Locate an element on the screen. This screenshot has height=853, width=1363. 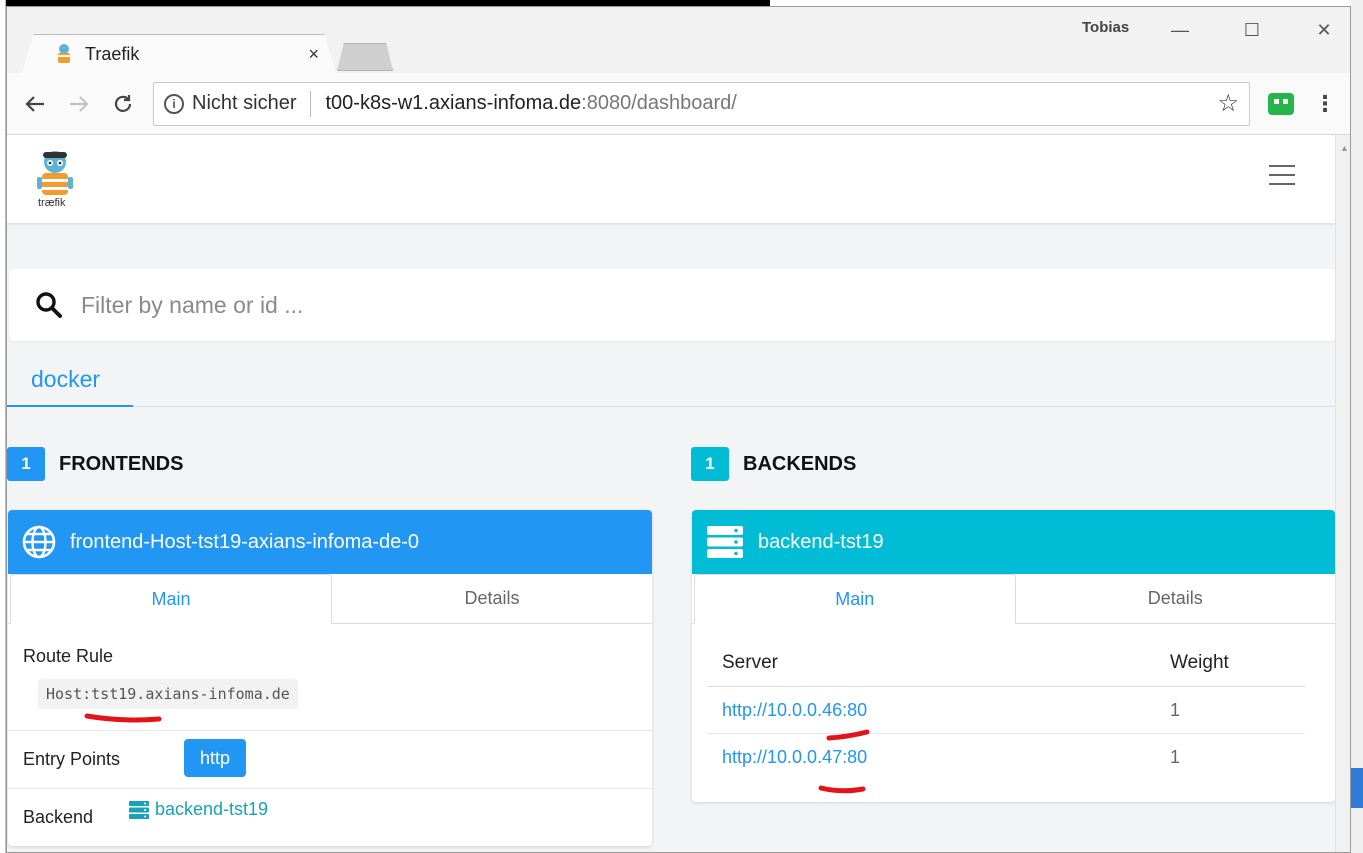
reload-button is located at coordinates (123, 104).